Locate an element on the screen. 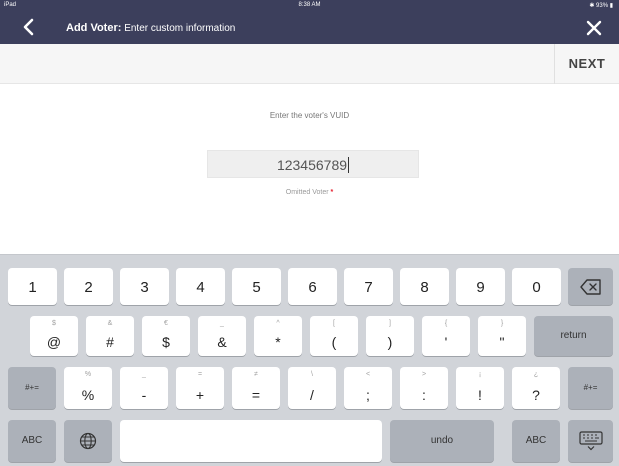  status-battery: ✱ 93% ▮ is located at coordinates (601, 6).